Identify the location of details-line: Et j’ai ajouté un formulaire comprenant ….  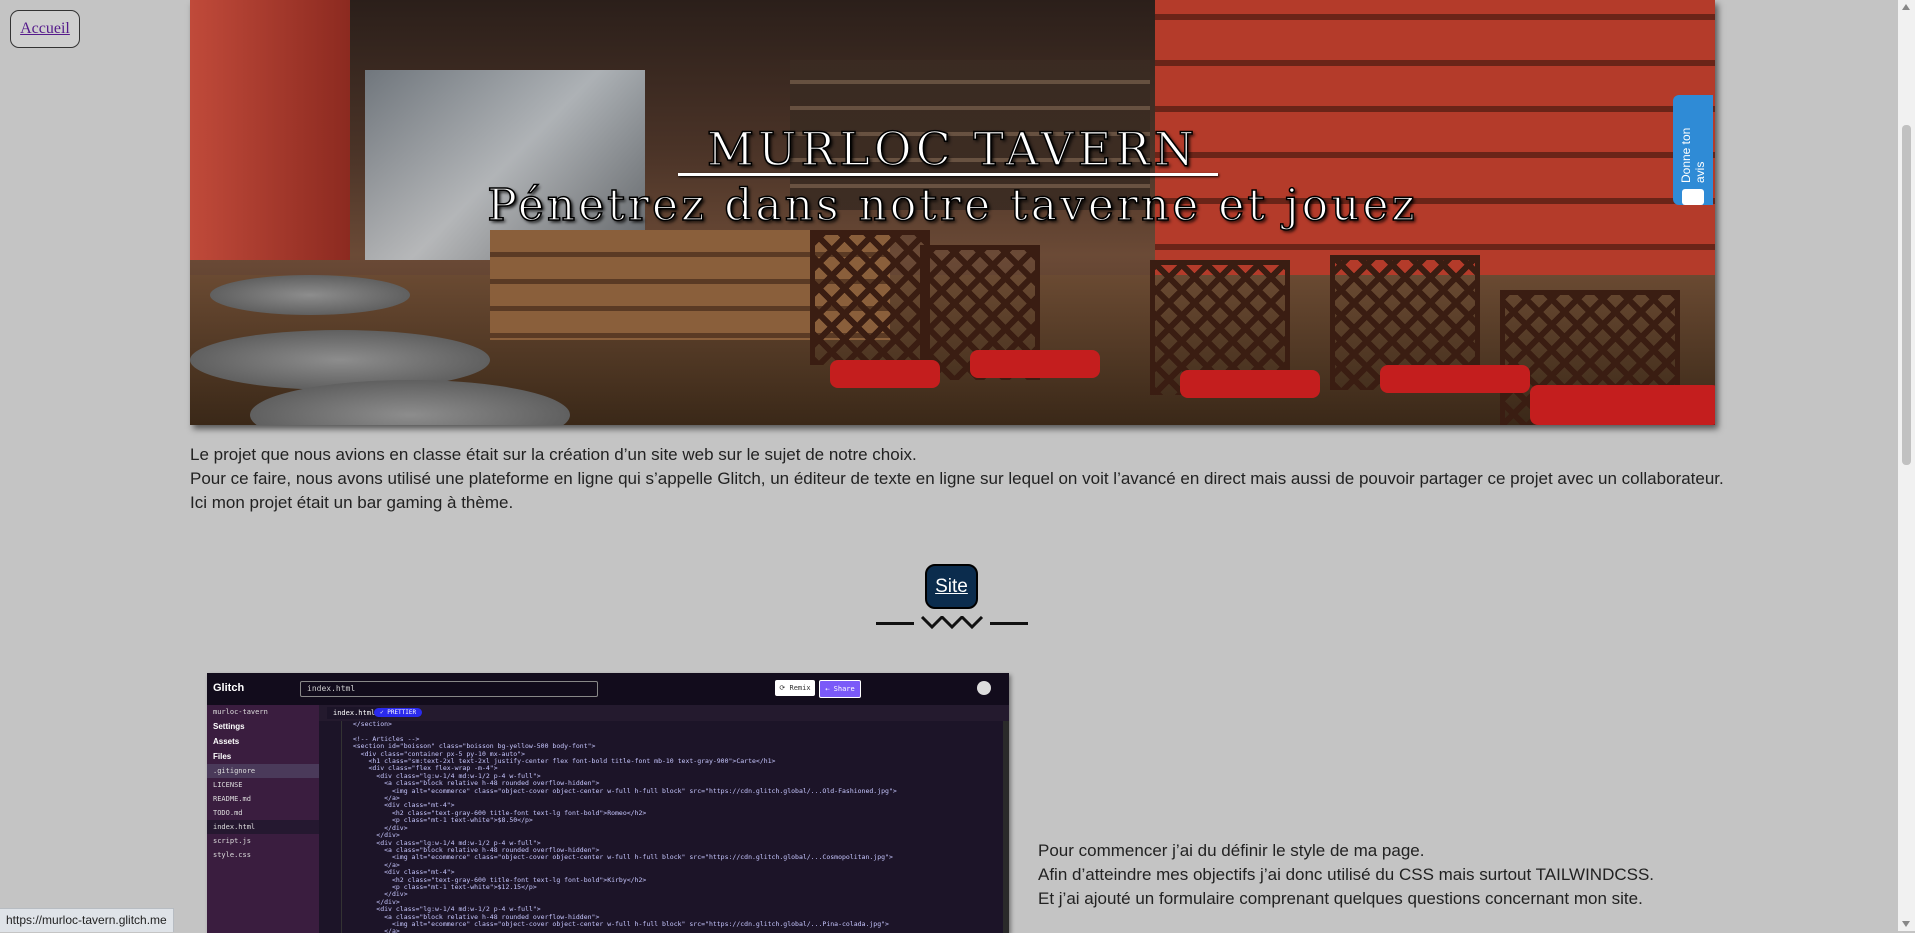
(1340, 898).